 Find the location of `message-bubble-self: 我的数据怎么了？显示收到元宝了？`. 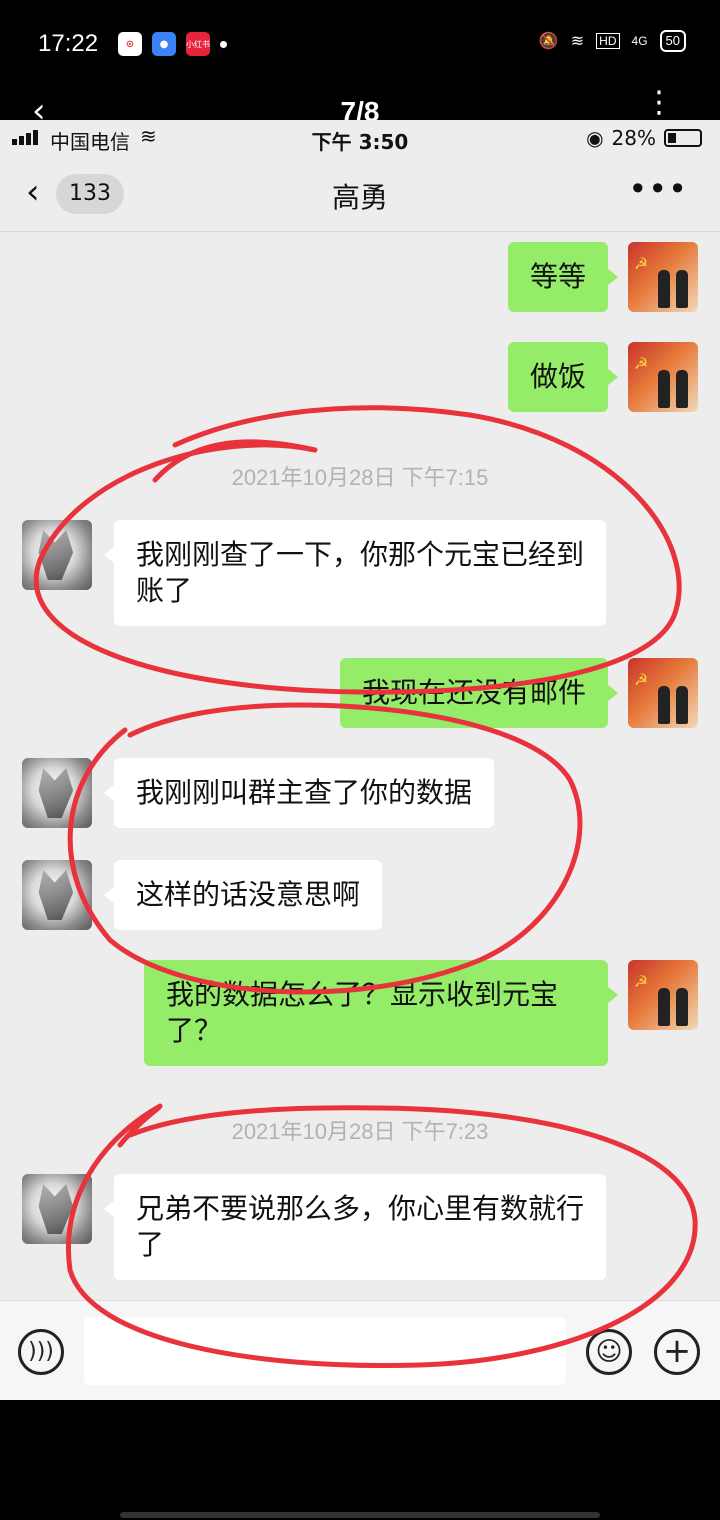

message-bubble-self: 我的数据怎么了？显示收到元宝了？ is located at coordinates (381, 1013).